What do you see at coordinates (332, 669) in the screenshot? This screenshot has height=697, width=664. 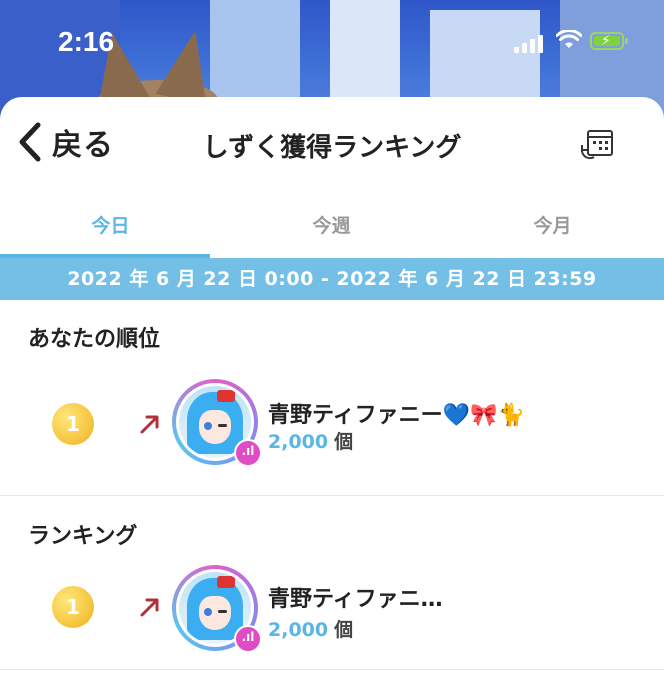 I see `row-divider` at bounding box center [332, 669].